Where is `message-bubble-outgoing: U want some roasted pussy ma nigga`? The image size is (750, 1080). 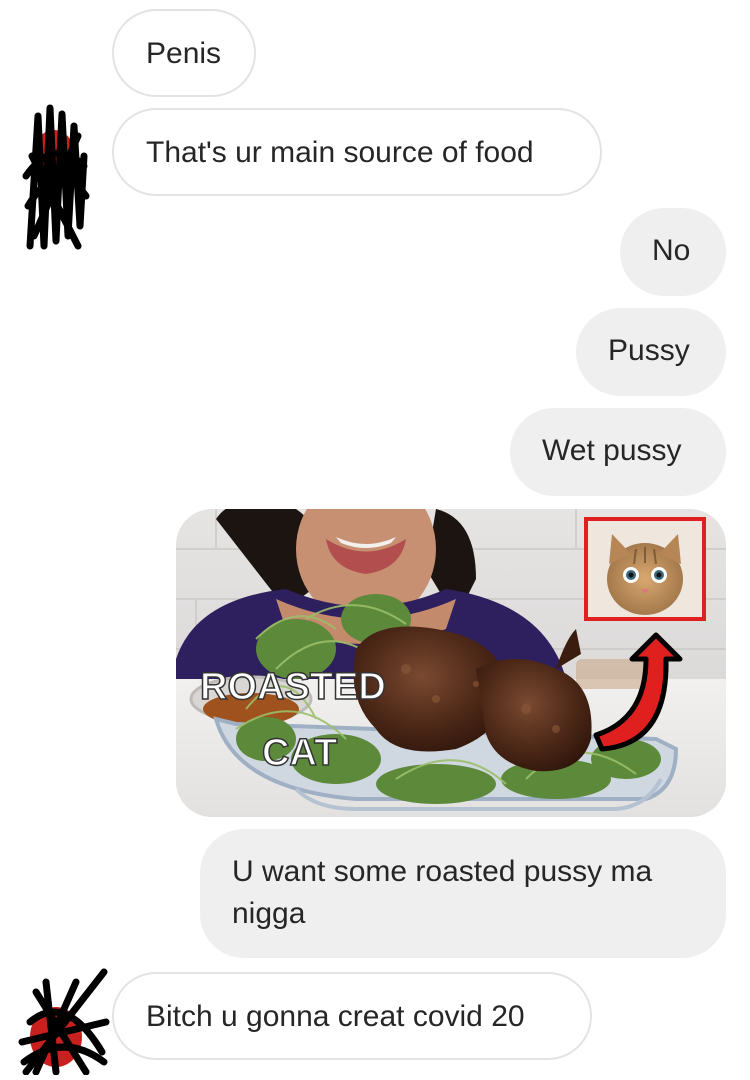 message-bubble-outgoing: U want some roasted pussy ma nigga is located at coordinates (463, 893).